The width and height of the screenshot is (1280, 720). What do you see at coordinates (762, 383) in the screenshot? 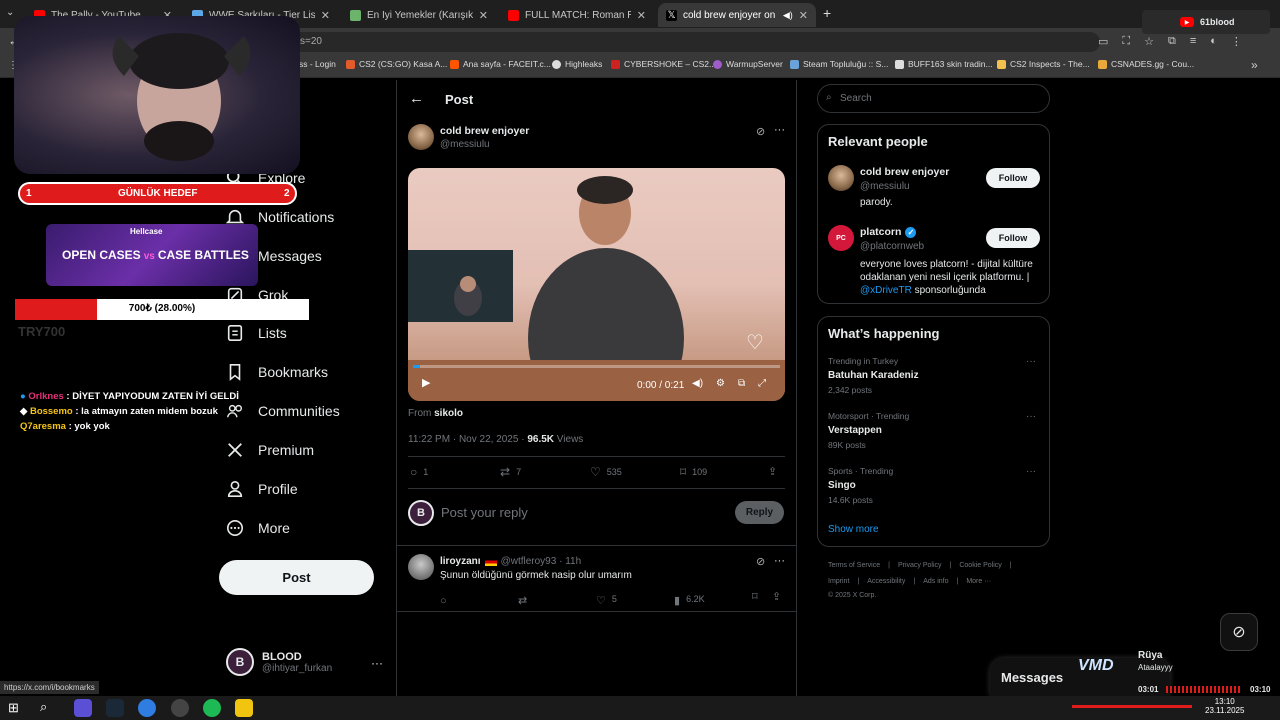
I see `fullscreen-icon: ⤢` at bounding box center [762, 383].